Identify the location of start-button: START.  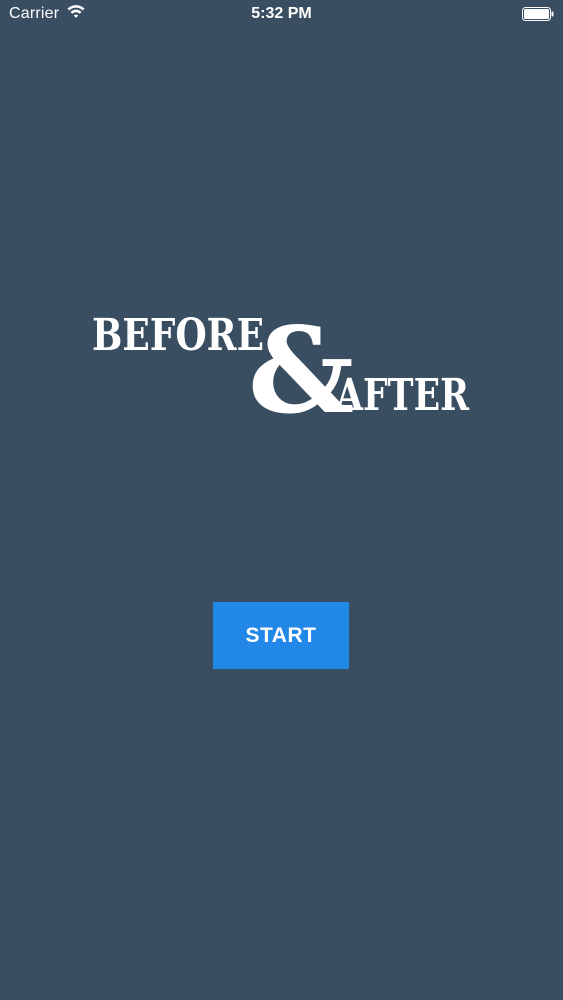
(281, 635).